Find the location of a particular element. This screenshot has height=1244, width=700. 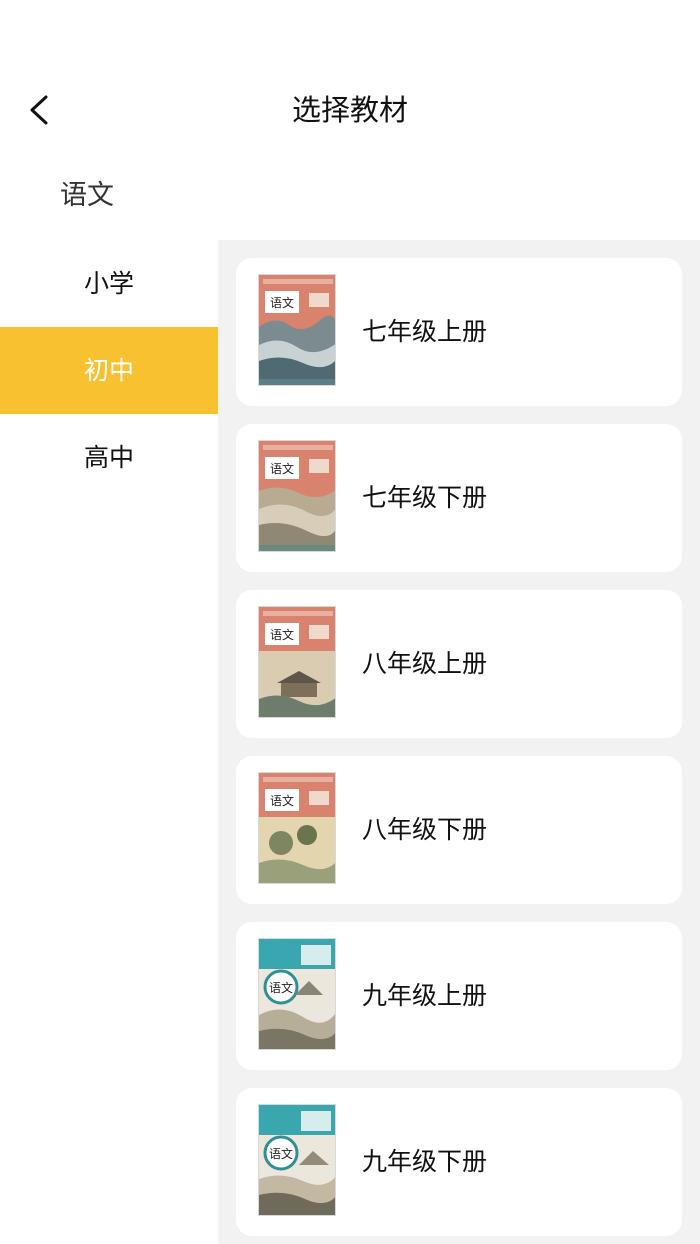

book-label: 七年级下册 is located at coordinates (425, 497).